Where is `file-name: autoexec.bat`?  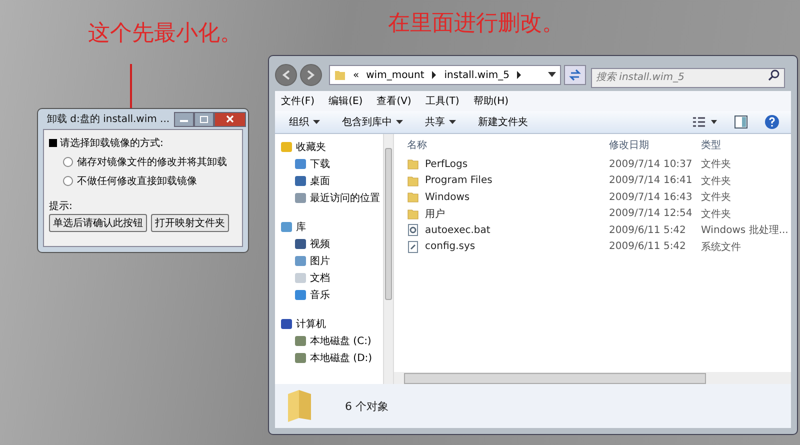
file-name: autoexec.bat is located at coordinates (457, 230).